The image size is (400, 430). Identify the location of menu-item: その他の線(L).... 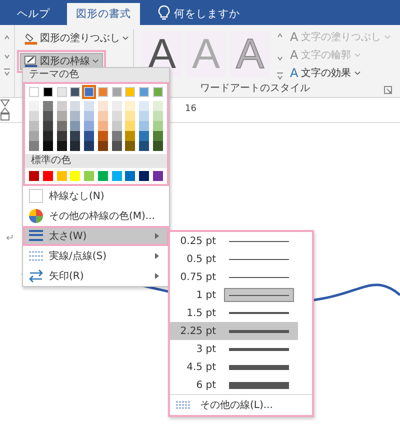
(241, 404).